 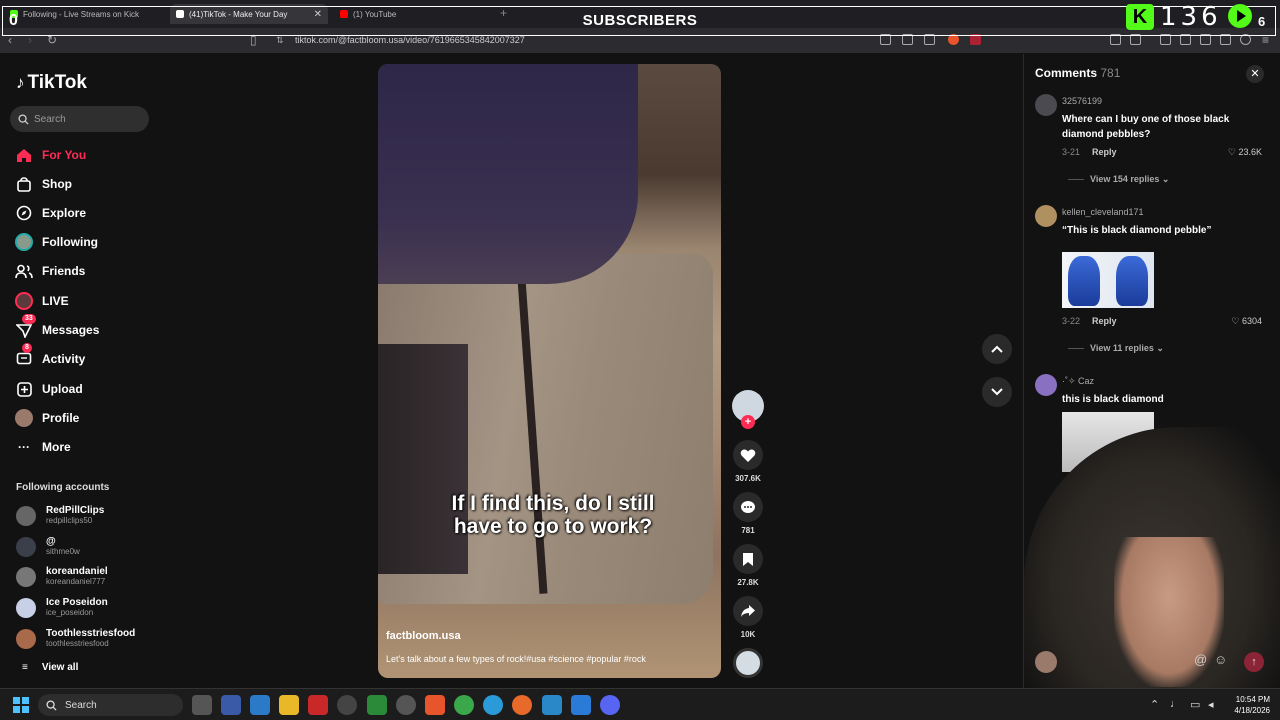 I want to click on comment-like-button: ♡ 6304, so click(x=1242, y=321).